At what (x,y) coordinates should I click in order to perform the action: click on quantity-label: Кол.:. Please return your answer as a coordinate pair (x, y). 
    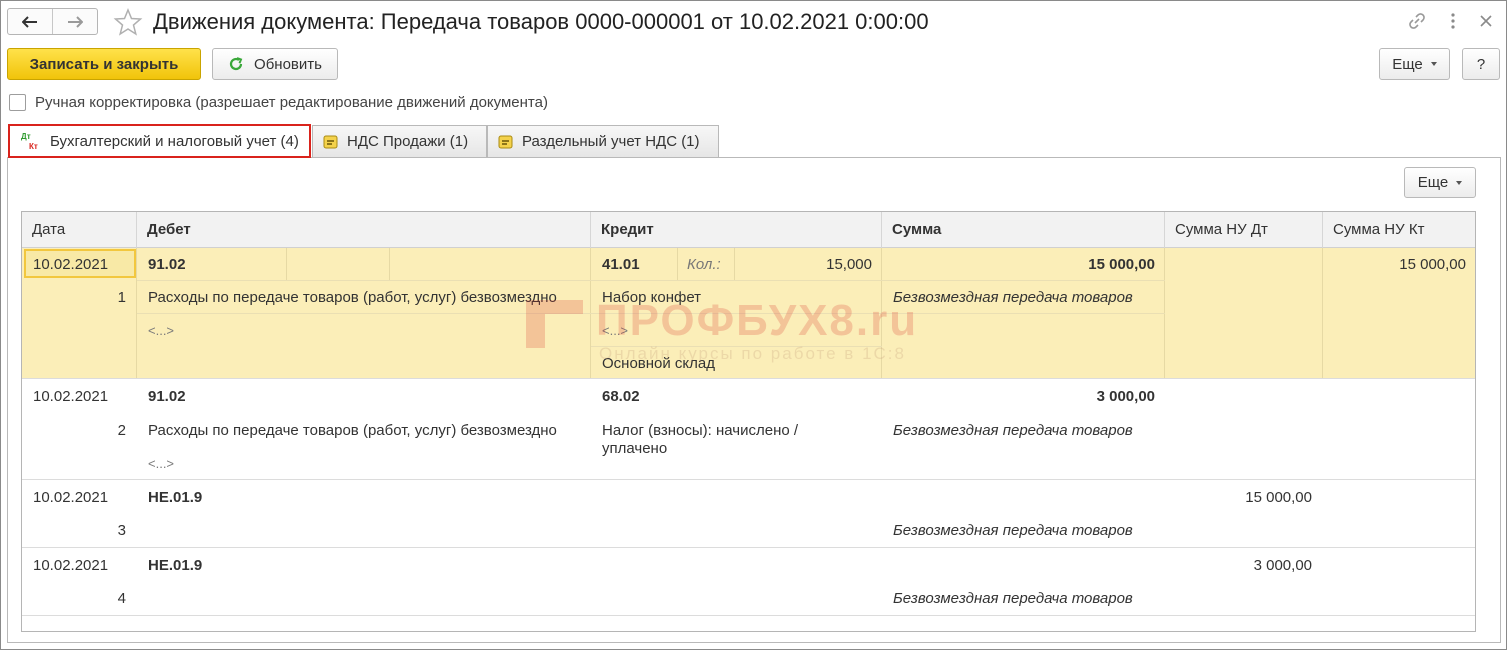
    Looking at the image, I should click on (704, 264).